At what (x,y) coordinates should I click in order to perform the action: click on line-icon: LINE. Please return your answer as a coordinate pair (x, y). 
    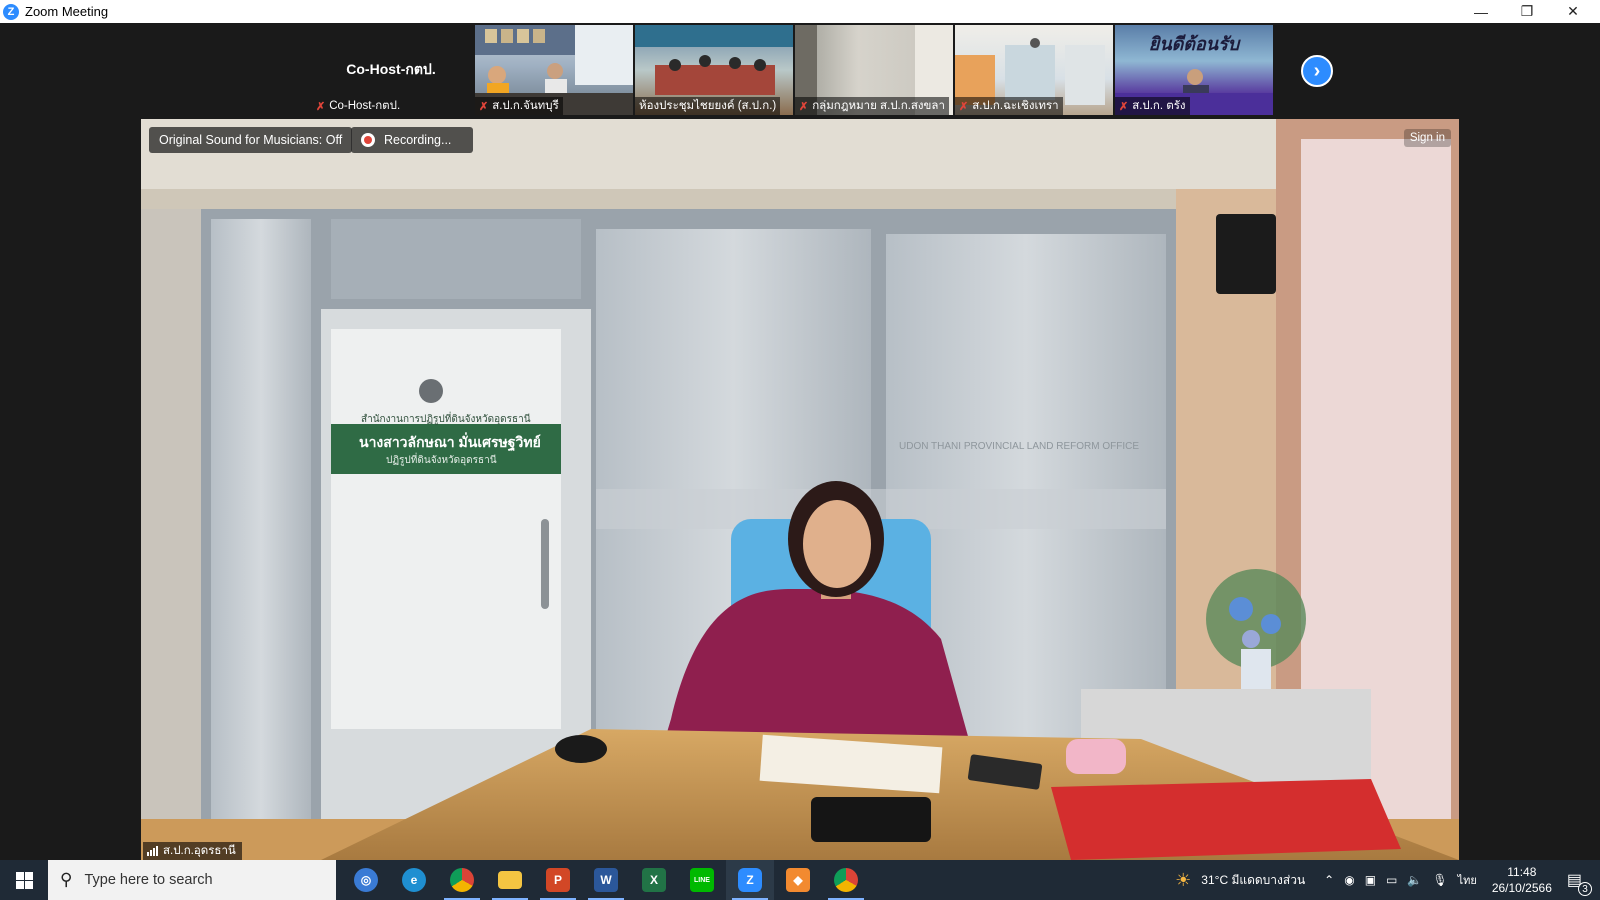
    Looking at the image, I should click on (702, 880).